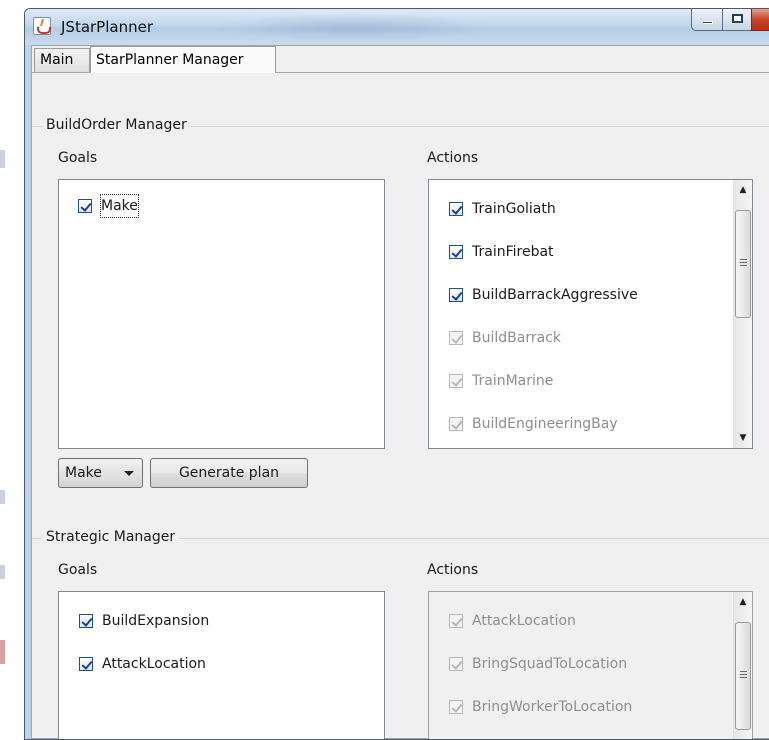 This screenshot has height=740, width=769. Describe the element at coordinates (111, 537) in the screenshot. I see `strategic-manager-title: Strategic Manager` at that location.